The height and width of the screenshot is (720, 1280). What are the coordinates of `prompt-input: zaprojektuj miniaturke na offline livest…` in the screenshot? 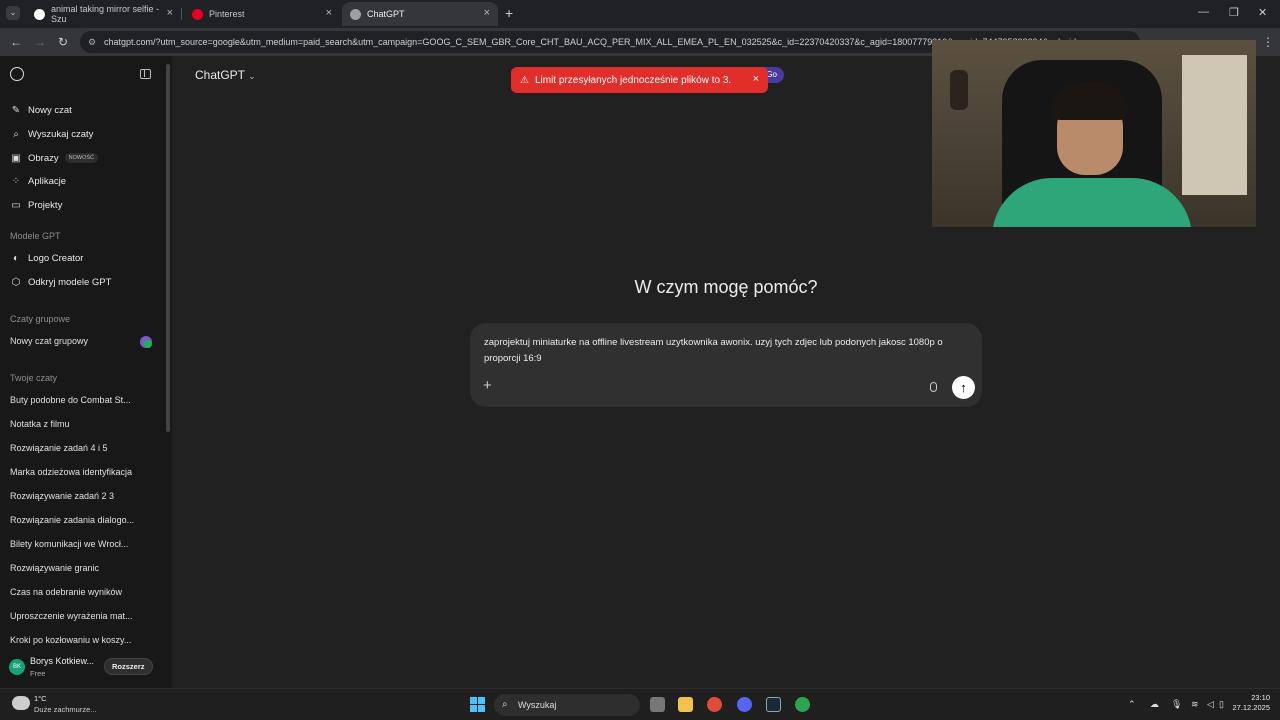 It's located at (724, 351).